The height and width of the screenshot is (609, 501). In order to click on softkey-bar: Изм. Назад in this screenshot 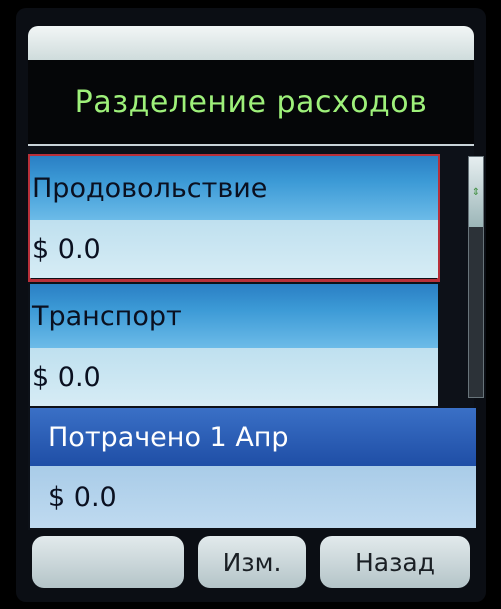, I will do `click(251, 563)`.